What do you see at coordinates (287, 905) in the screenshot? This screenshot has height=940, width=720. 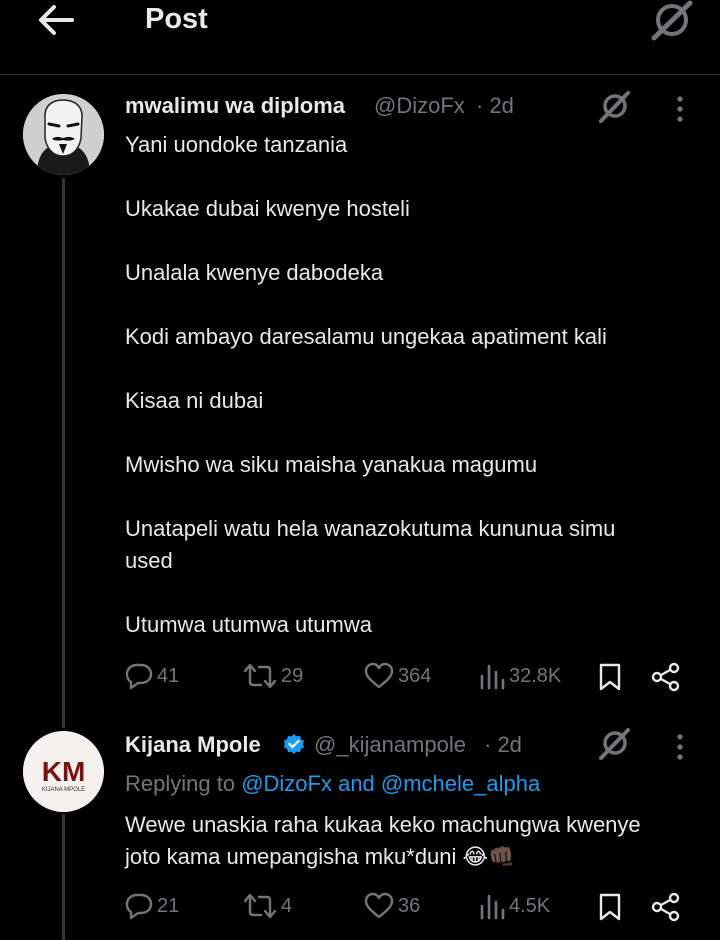 I see `repost-count: 4` at bounding box center [287, 905].